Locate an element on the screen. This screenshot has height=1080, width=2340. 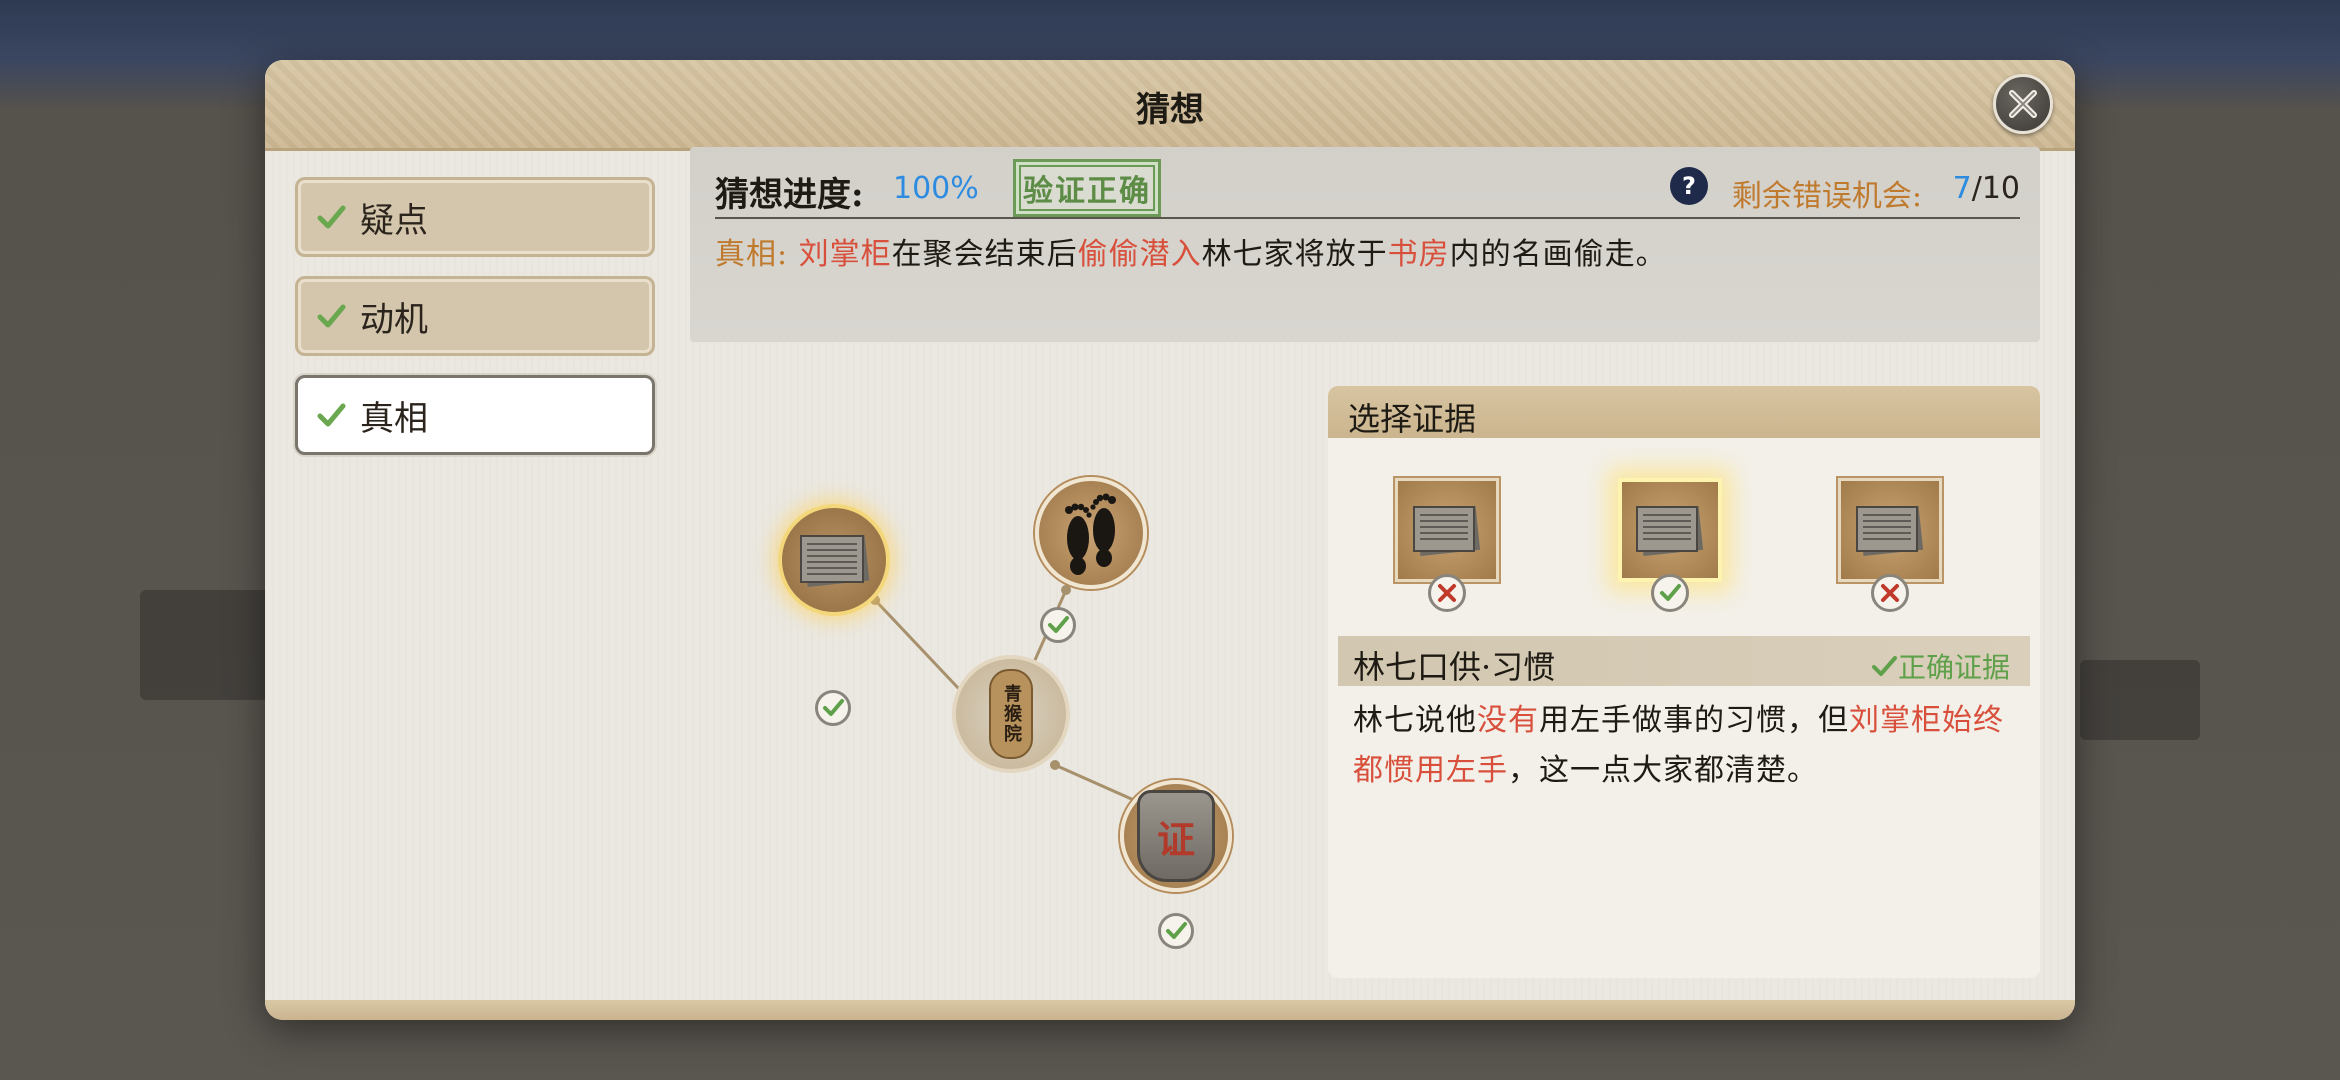
document-evidence-node is located at coordinates (834, 560).